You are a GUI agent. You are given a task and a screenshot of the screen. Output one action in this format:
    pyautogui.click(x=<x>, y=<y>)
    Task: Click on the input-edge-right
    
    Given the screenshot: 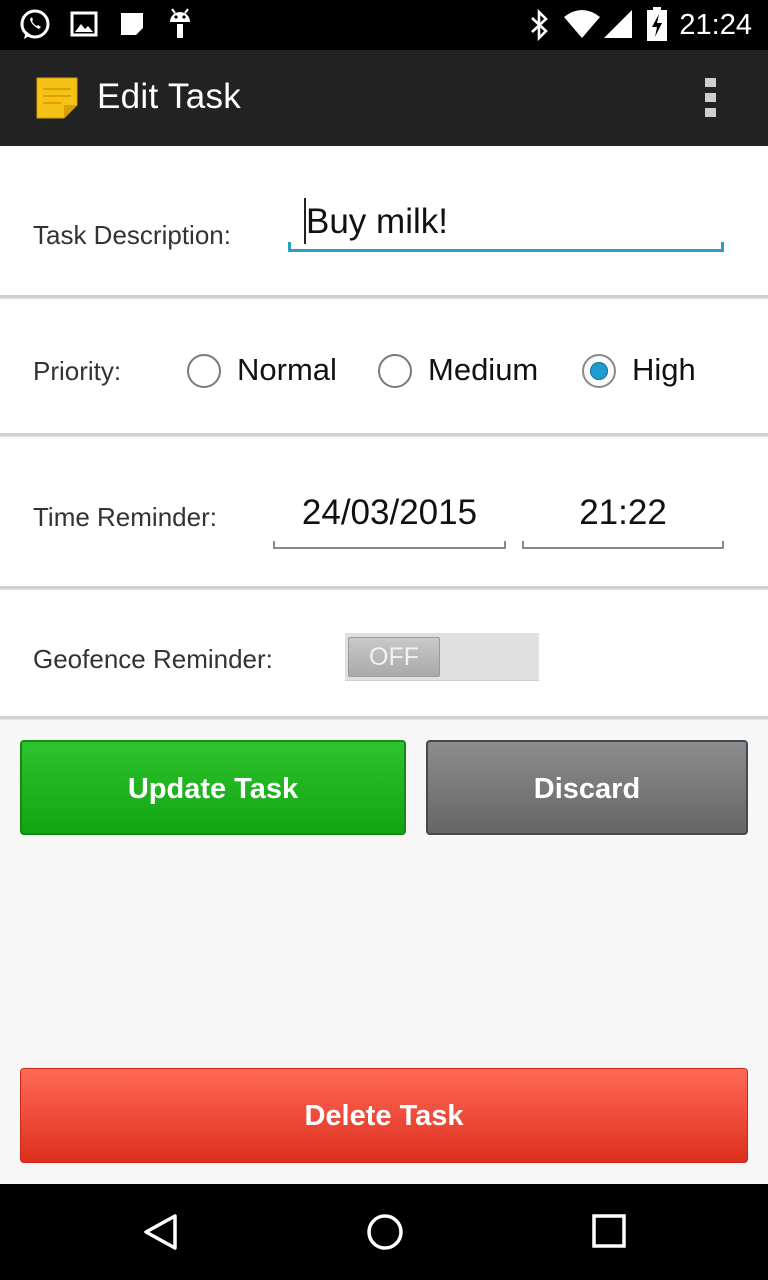 What is the action you would take?
    pyautogui.click(x=722, y=247)
    